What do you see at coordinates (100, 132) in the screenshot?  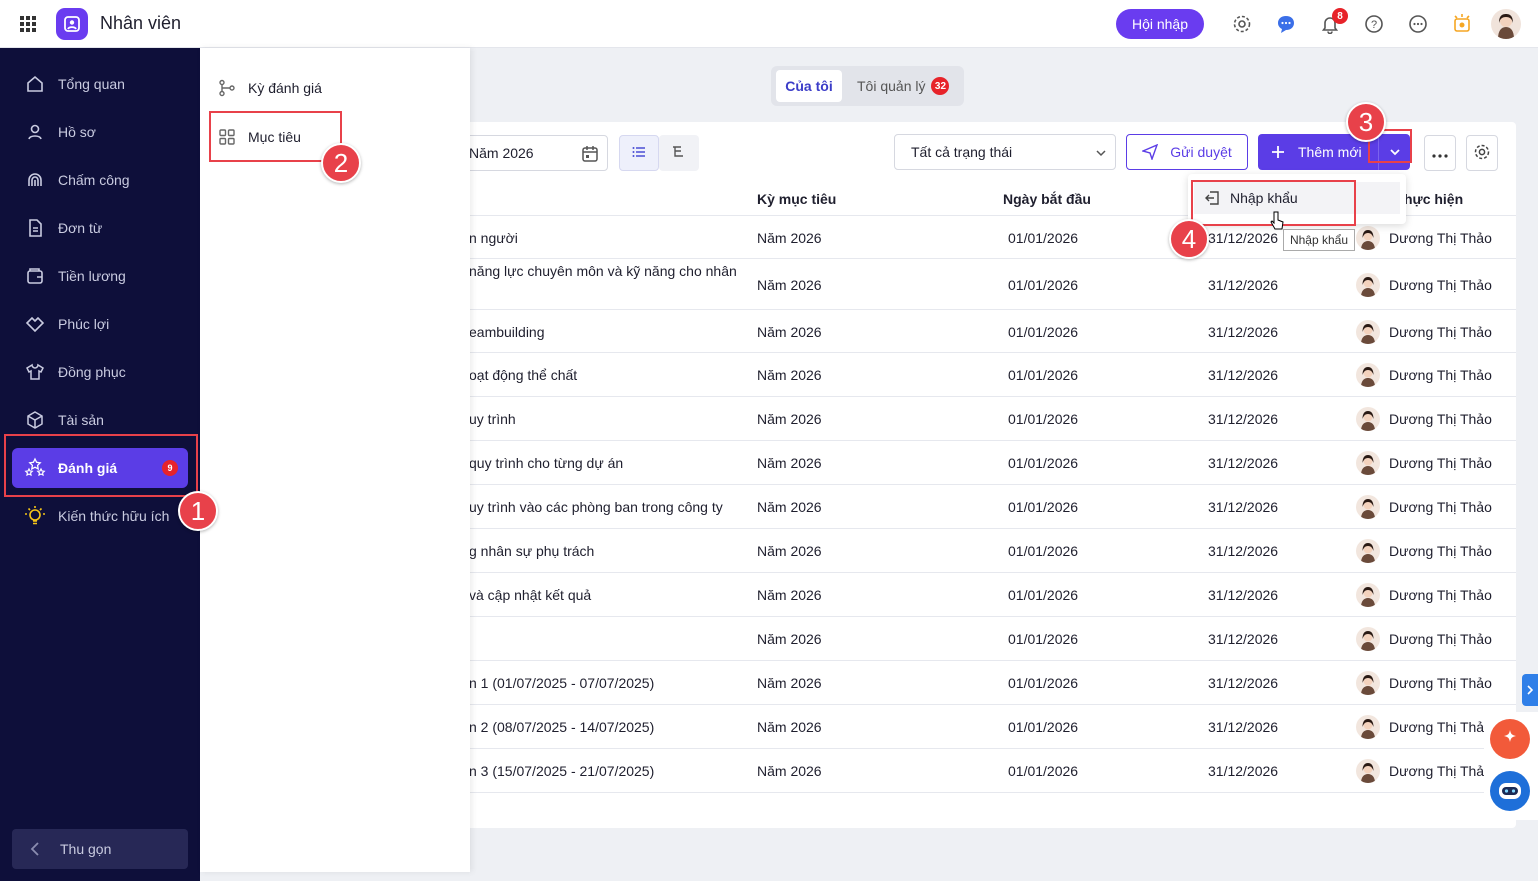 I see `sidebar-item-profile: Hồ sơ` at bounding box center [100, 132].